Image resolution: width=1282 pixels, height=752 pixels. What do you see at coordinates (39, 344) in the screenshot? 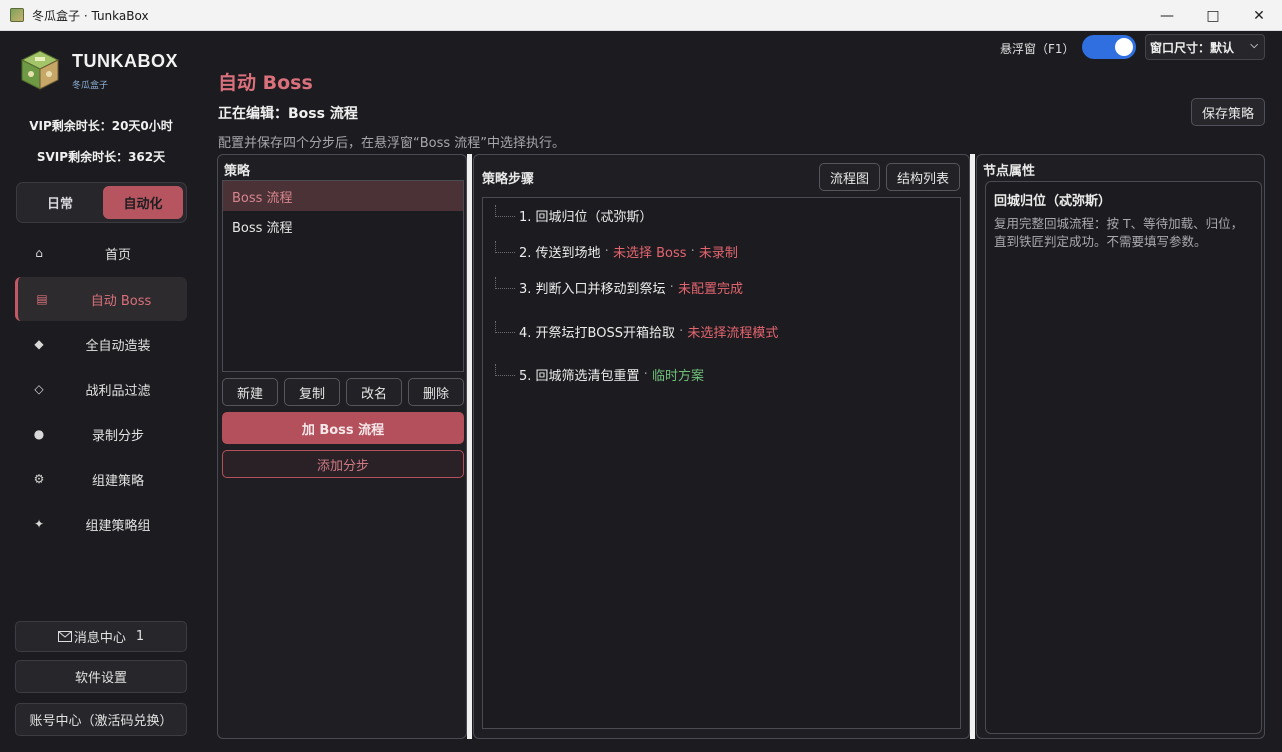
I see `diamond-icon: ◆` at bounding box center [39, 344].